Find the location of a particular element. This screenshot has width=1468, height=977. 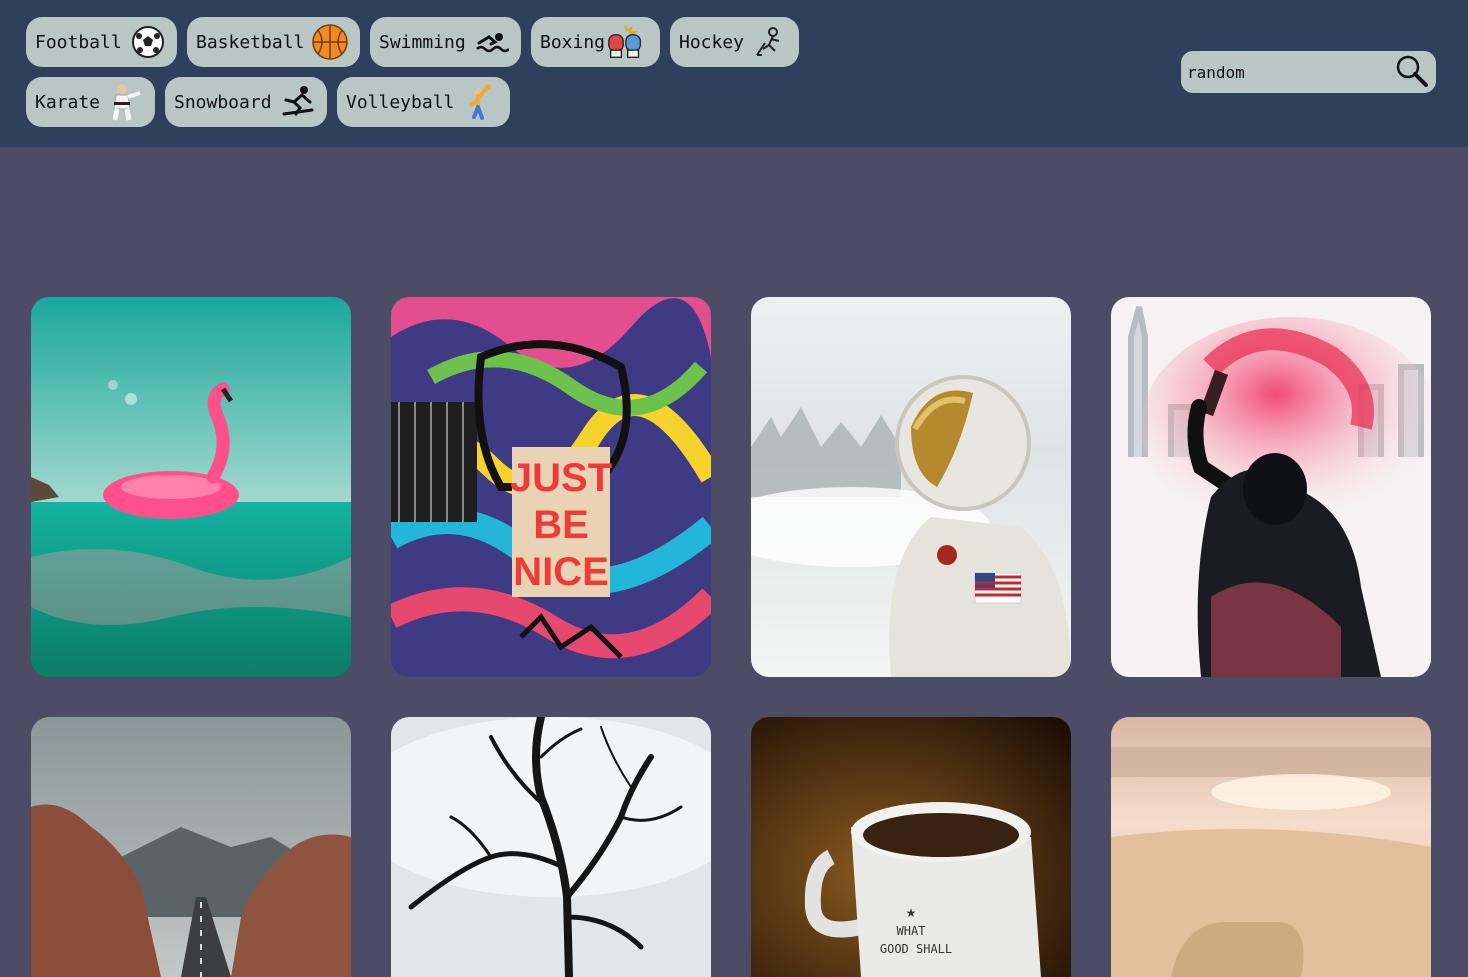

category-karate: Karate is located at coordinates (90, 102).